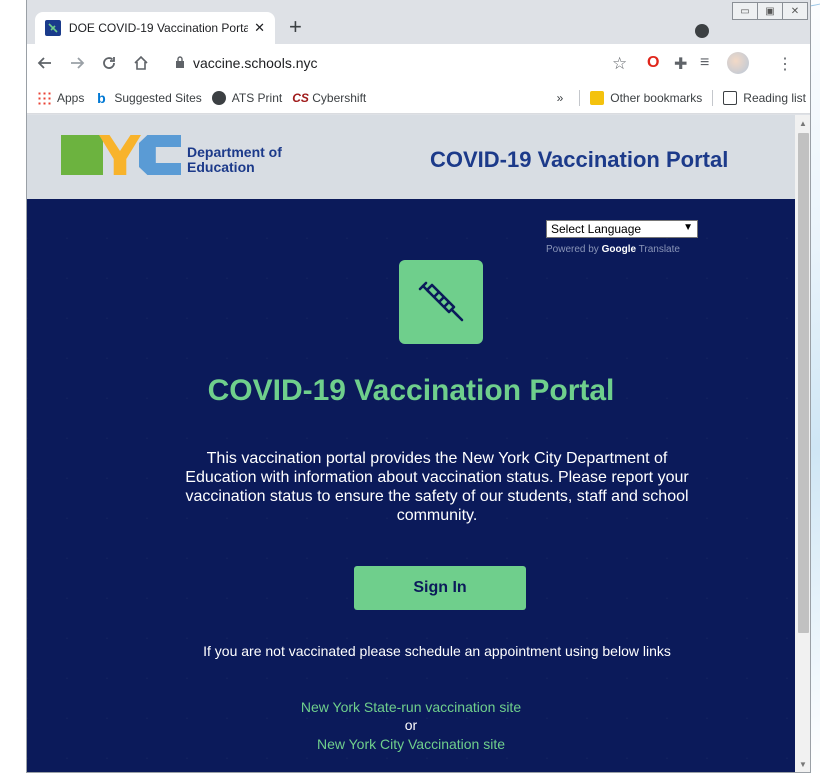 Image resolution: width=820 pixels, height=773 pixels. I want to click on bookmark-ats-print: ATS Print, so click(247, 97).